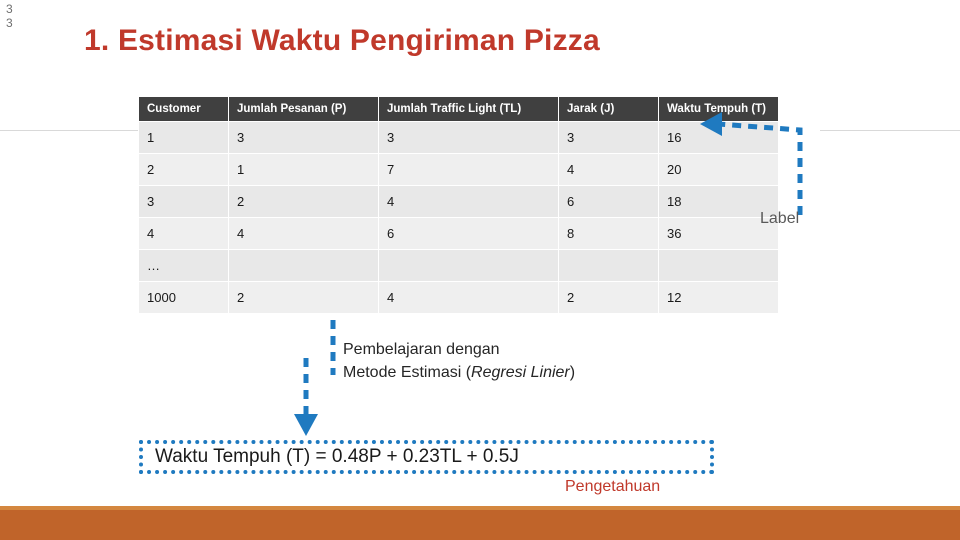 The width and height of the screenshot is (960, 540). I want to click on table-row: 1000 2 4 2 12, so click(458, 297).